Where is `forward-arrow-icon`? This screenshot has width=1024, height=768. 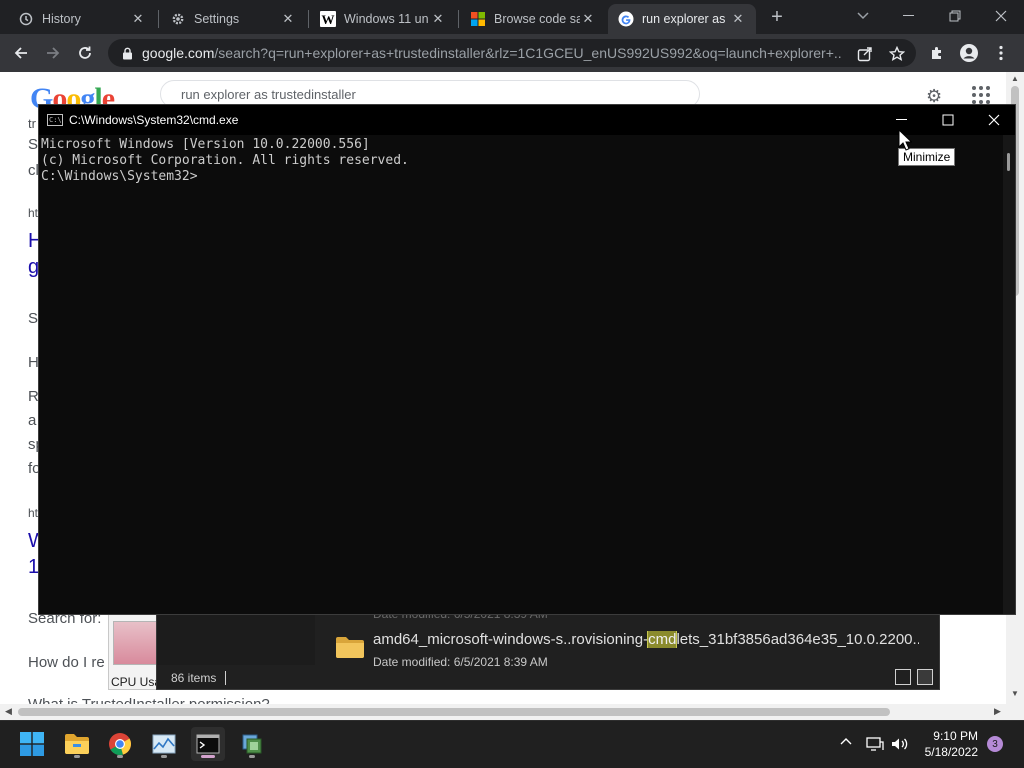
forward-arrow-icon is located at coordinates (53, 53).